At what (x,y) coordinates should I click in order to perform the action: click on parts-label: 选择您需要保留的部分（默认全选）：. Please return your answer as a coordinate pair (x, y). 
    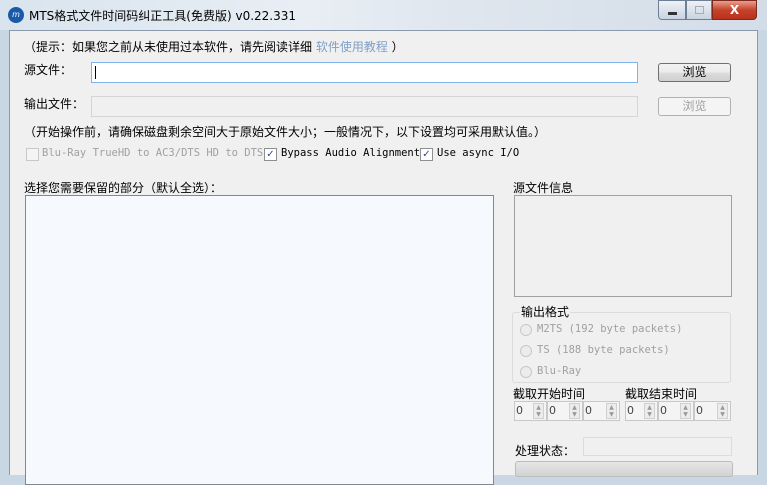
    Looking at the image, I should click on (123, 188).